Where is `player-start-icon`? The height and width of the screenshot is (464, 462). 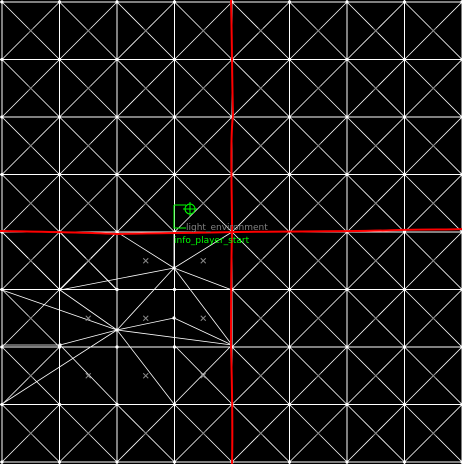
player-start-icon is located at coordinates (179, 216).